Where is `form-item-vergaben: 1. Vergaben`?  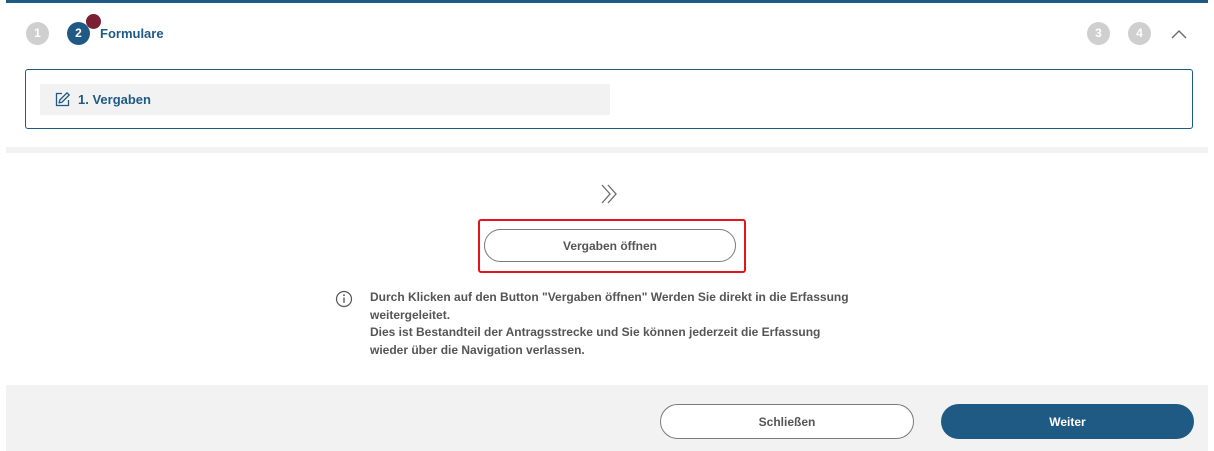 form-item-vergaben: 1. Vergaben is located at coordinates (325, 99).